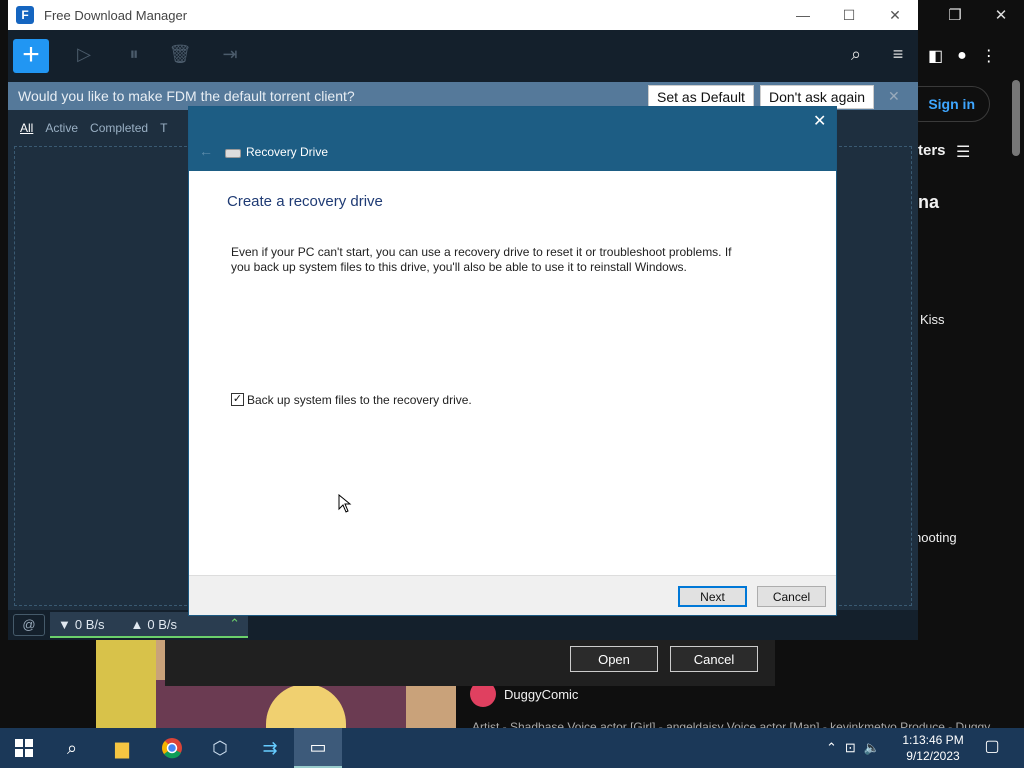  What do you see at coordinates (470, 663) in the screenshot?
I see `file-dialog-footer: Open Cancel` at bounding box center [470, 663].